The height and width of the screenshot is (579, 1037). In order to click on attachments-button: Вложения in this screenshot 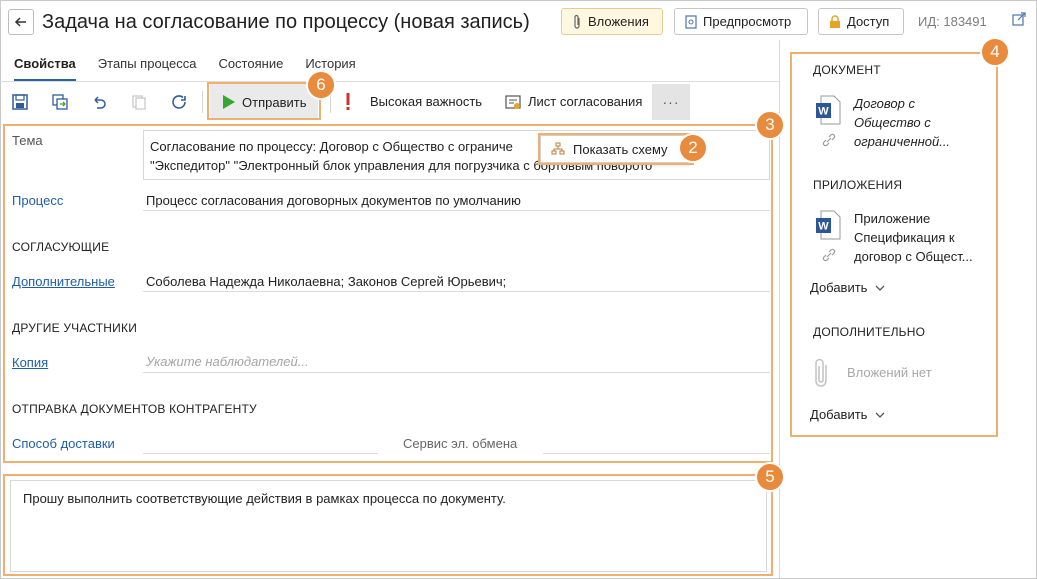, I will do `click(612, 21)`.